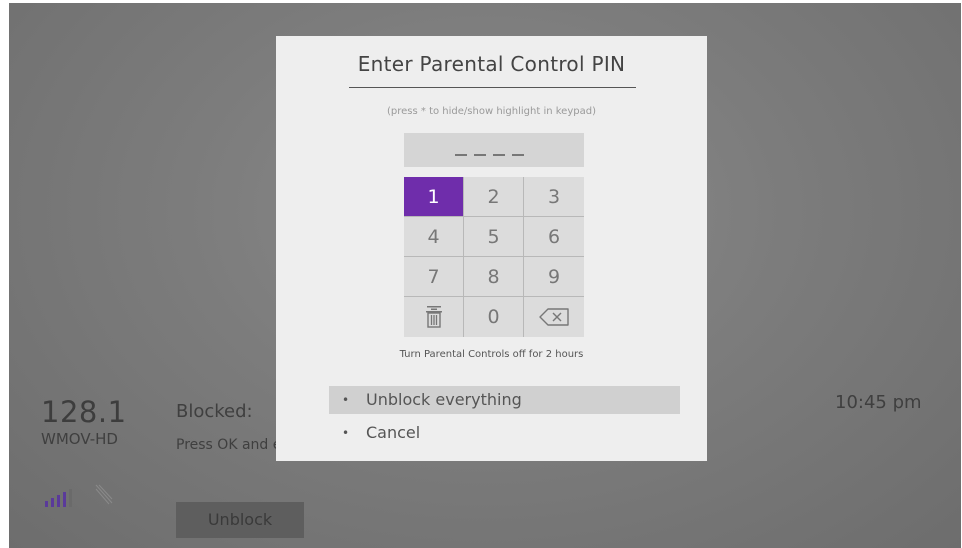 This screenshot has height=548, width=962. Describe the element at coordinates (434, 197) in the screenshot. I see `key-1: 1` at that location.